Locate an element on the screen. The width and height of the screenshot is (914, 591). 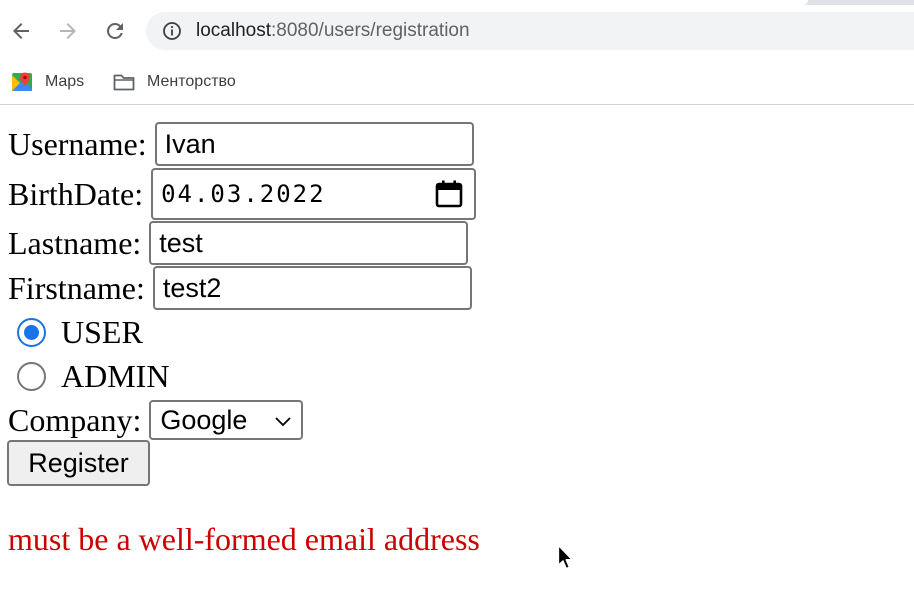
url-text: localhost:8080/users/registration is located at coordinates (333, 31).